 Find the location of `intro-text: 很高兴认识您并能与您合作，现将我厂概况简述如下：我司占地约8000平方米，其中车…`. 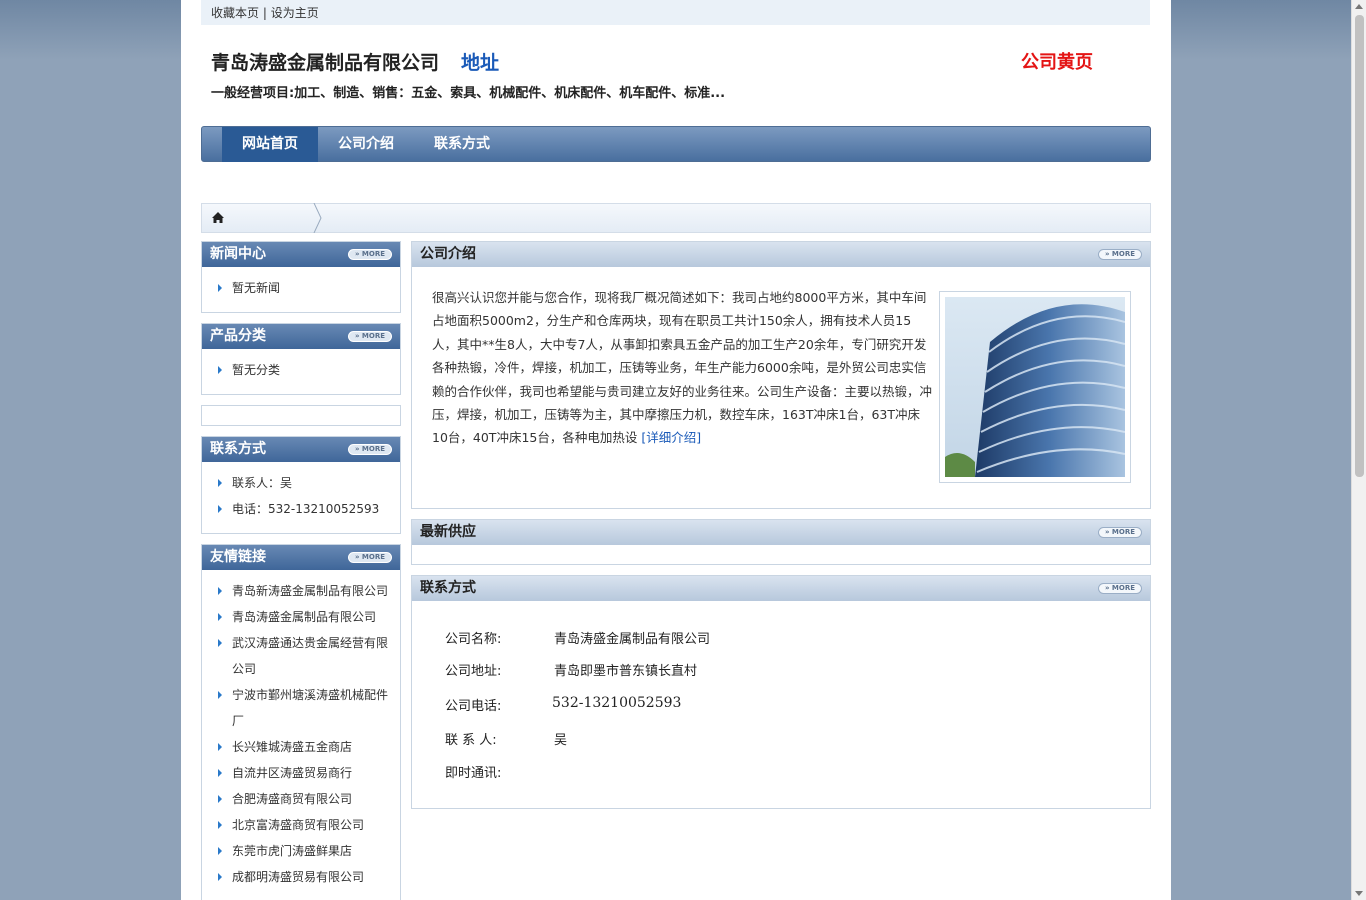

intro-text: 很高兴认识您并能与您合作，现将我厂概况简述如下：我司占地约8000平方米，其中车… is located at coordinates (682, 368).